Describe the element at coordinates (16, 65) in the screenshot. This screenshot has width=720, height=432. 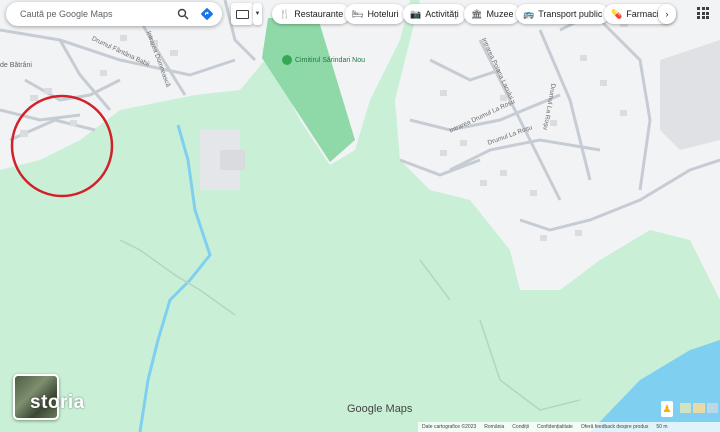
I see `place-label-village: de Bătrâni` at that location.